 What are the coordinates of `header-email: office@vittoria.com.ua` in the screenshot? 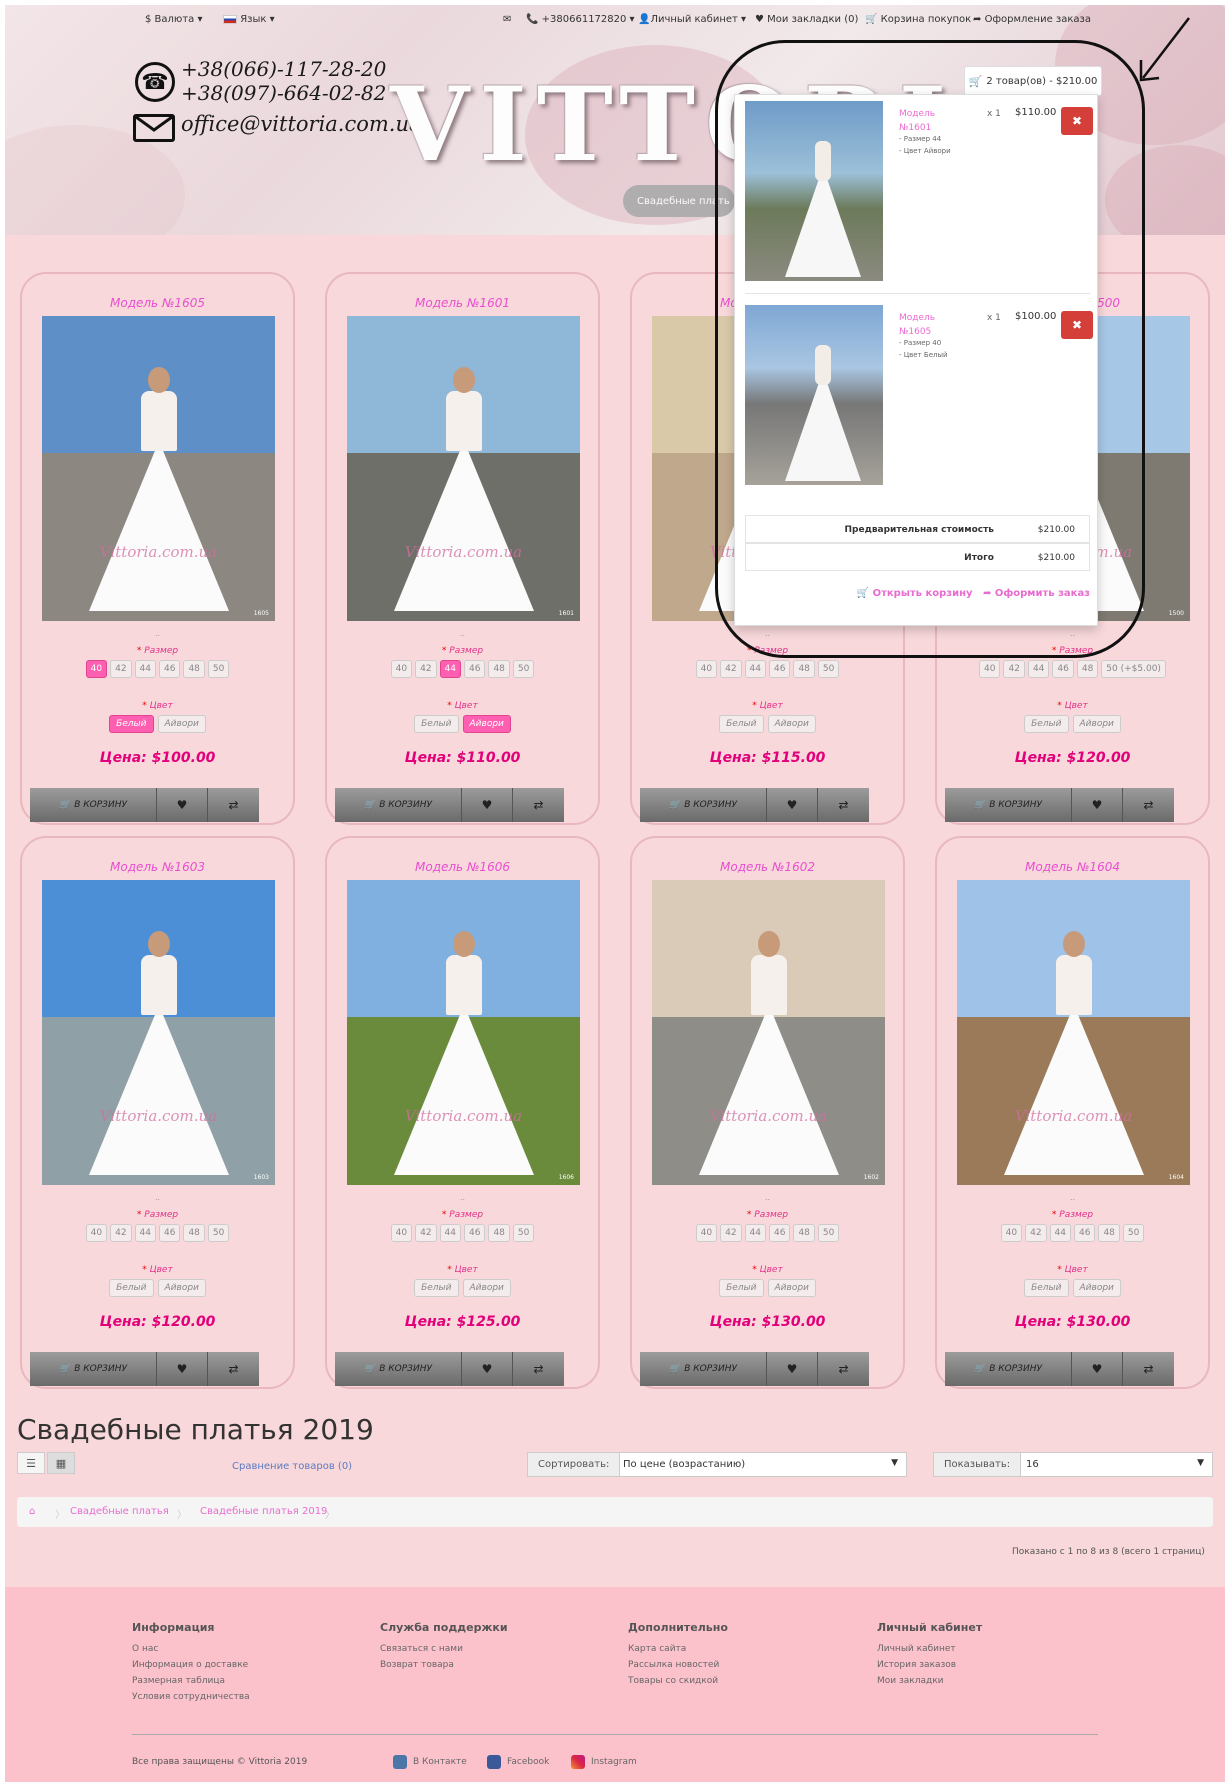 It's located at (301, 124).